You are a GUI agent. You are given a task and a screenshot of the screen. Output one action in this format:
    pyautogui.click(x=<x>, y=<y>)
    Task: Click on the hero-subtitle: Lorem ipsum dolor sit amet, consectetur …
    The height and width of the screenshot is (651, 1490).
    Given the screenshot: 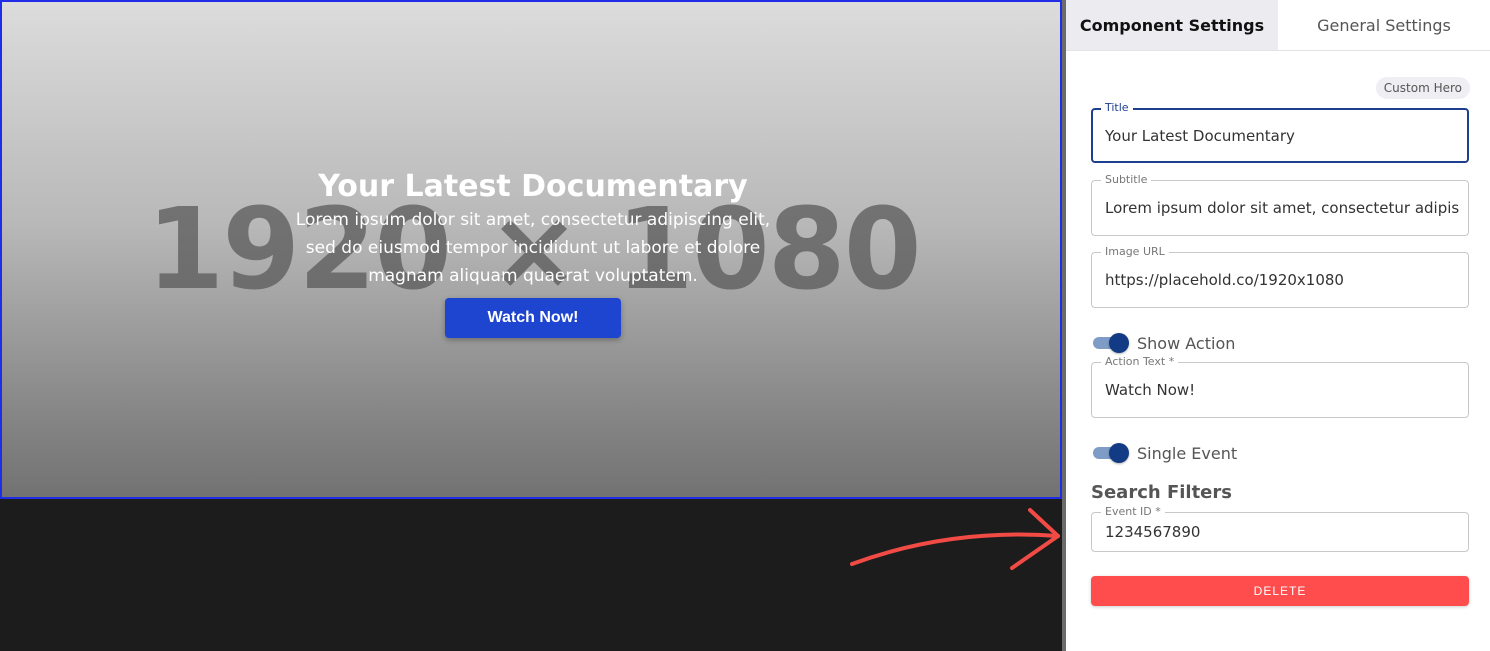 What is the action you would take?
    pyautogui.click(x=533, y=248)
    